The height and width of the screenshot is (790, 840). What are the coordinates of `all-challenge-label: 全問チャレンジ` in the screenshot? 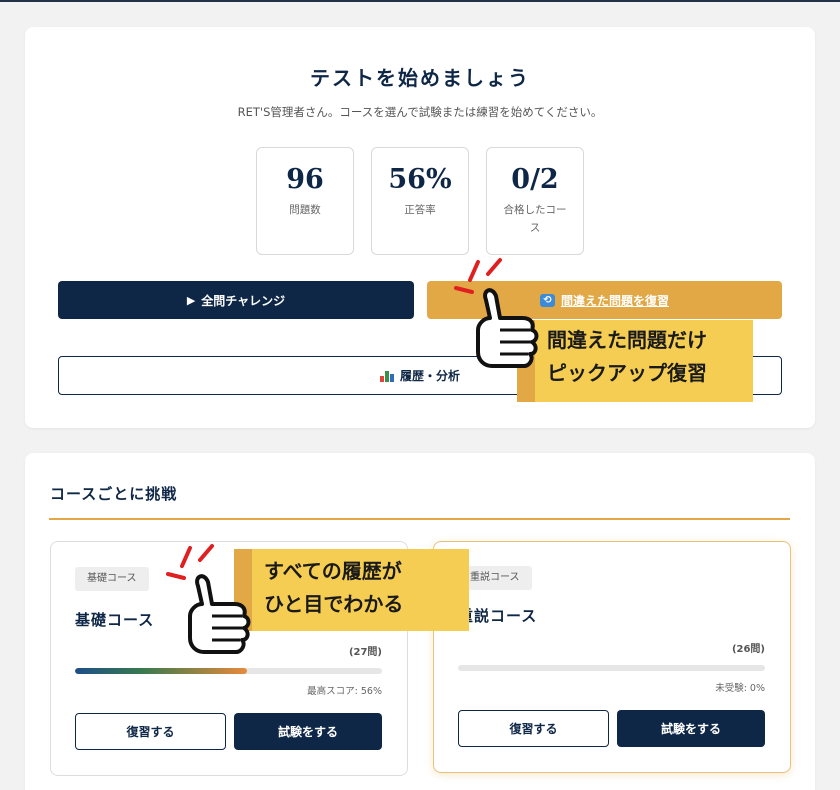 It's located at (243, 300).